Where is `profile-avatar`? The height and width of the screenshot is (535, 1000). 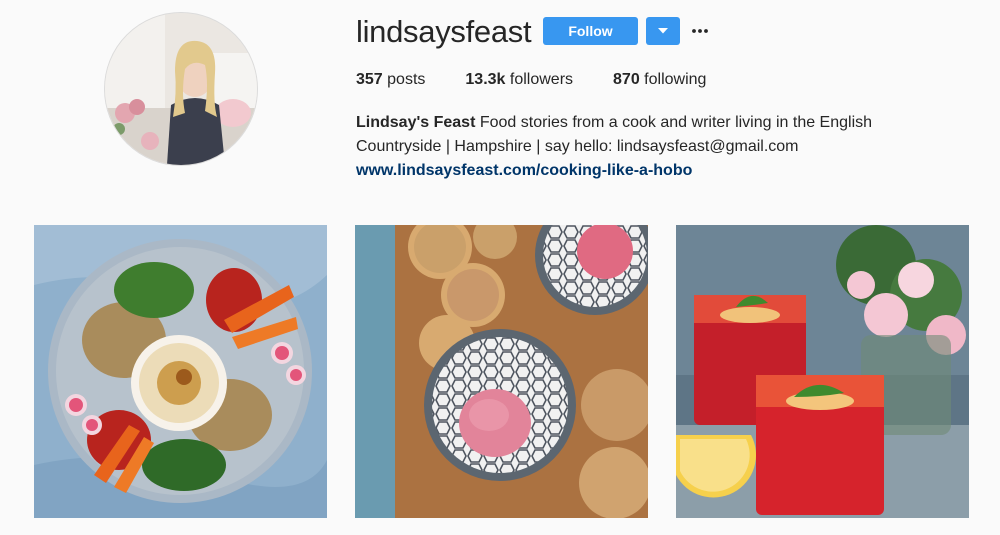
profile-avatar is located at coordinates (181, 89).